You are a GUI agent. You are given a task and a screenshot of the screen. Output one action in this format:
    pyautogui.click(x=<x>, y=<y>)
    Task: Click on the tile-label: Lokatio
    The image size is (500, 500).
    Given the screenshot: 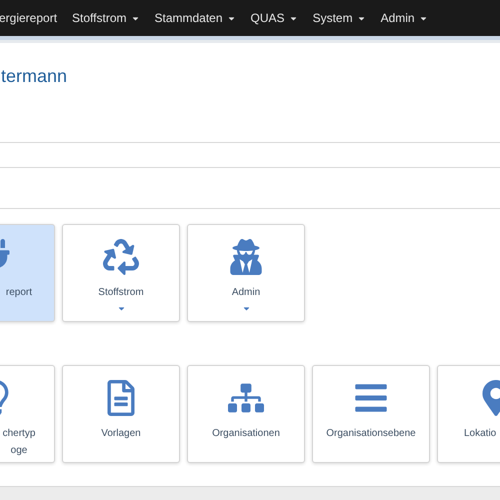 What is the action you would take?
    pyautogui.click(x=480, y=434)
    